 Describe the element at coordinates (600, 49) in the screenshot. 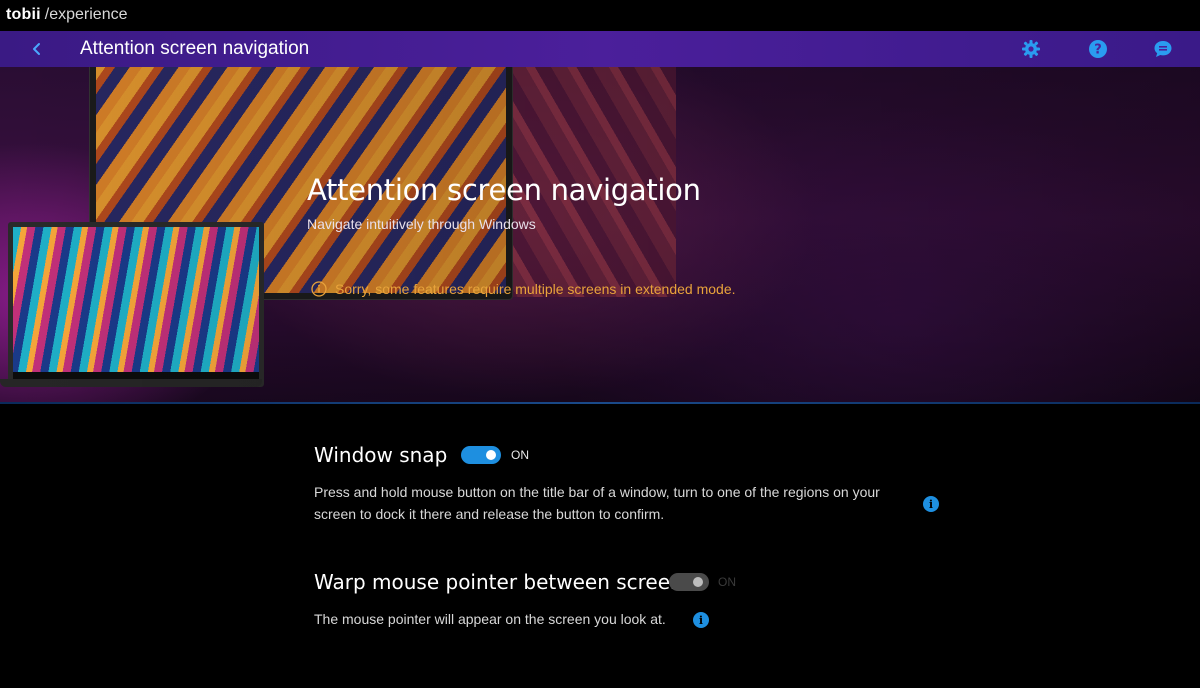

I see `page-header: Attention screen navigation ?` at that location.